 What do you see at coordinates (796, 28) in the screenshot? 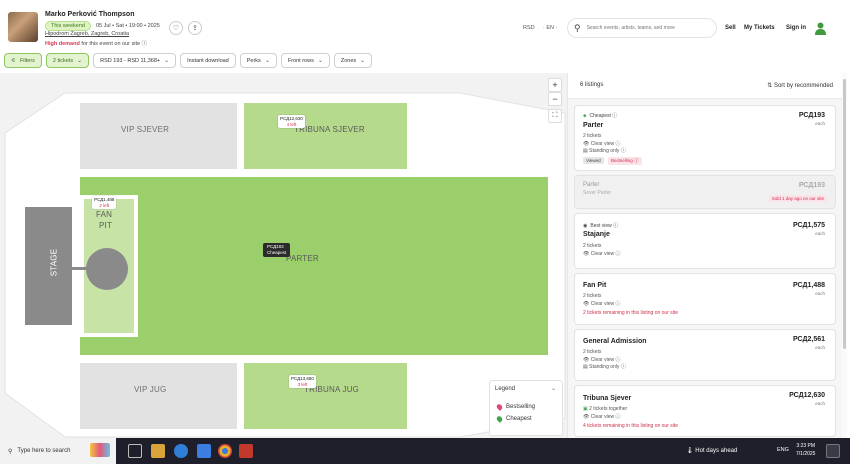
I see `sign-in-link: Sign in` at bounding box center [796, 28].